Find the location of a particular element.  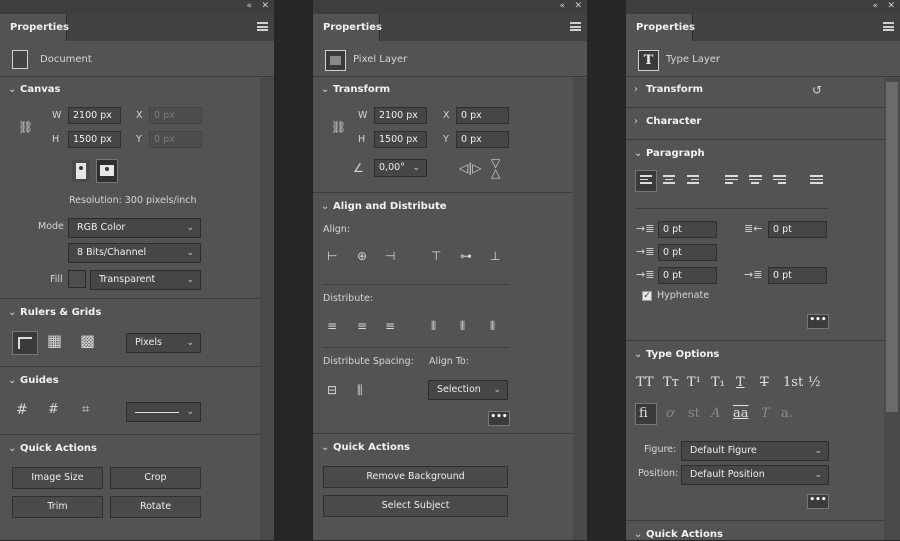

ruler-icon is located at coordinates (25, 343).